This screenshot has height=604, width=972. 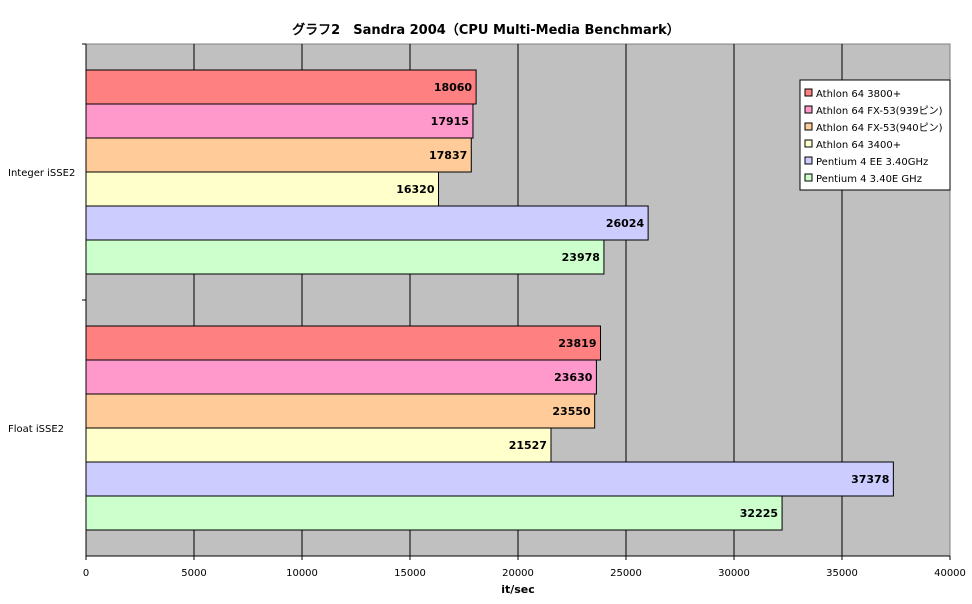 What do you see at coordinates (870, 479) in the screenshot?
I see `data-label: 37378` at bounding box center [870, 479].